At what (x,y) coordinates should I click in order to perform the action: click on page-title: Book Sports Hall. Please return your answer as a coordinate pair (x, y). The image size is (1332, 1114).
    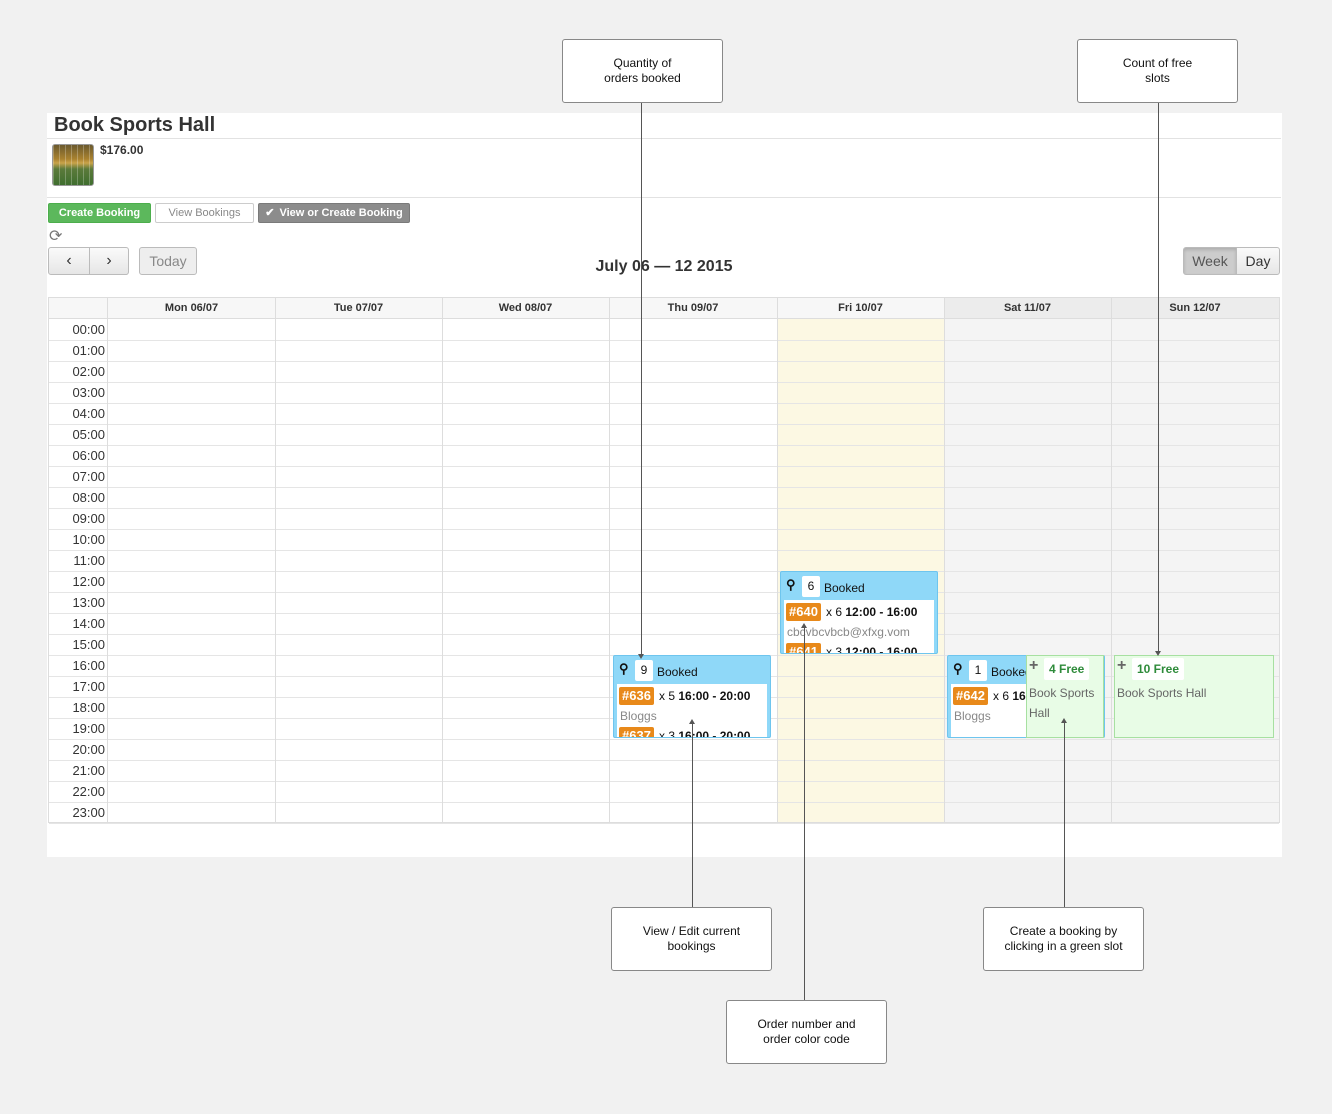
    Looking at the image, I should click on (135, 125).